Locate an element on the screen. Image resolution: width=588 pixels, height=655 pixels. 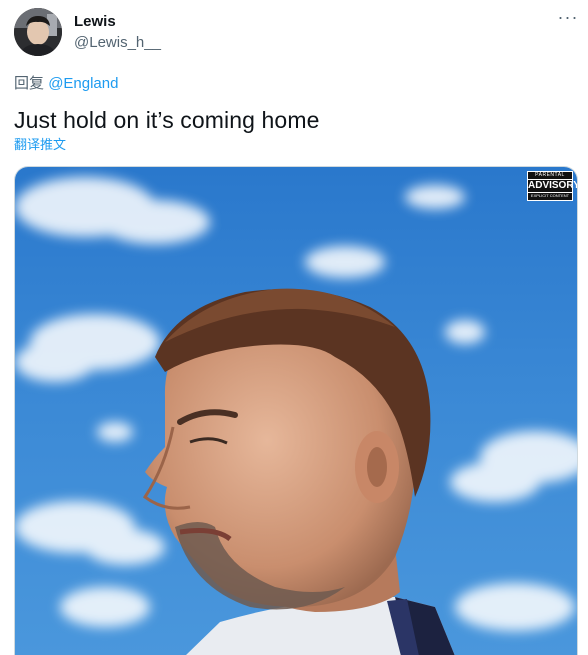
tweet-text: Just hold on it’s coming home is located at coordinates (167, 120).